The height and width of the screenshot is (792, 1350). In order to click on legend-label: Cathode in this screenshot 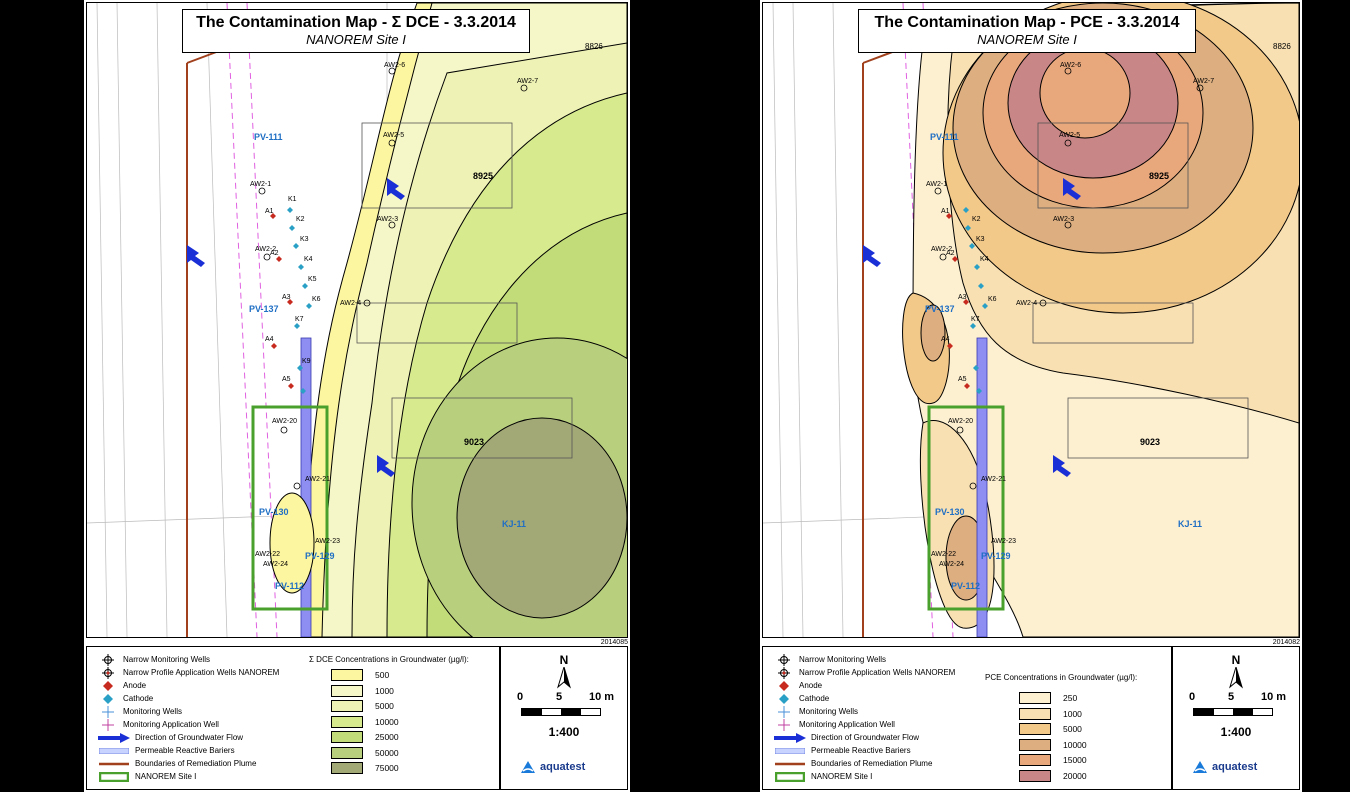, I will do `click(138, 698)`.